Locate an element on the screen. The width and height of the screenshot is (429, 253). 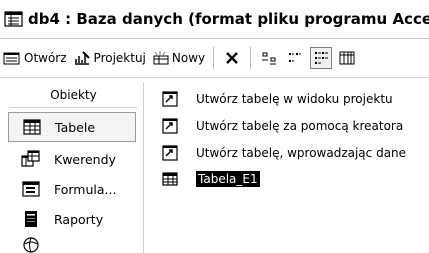
small-icons-button is located at coordinates (295, 58).